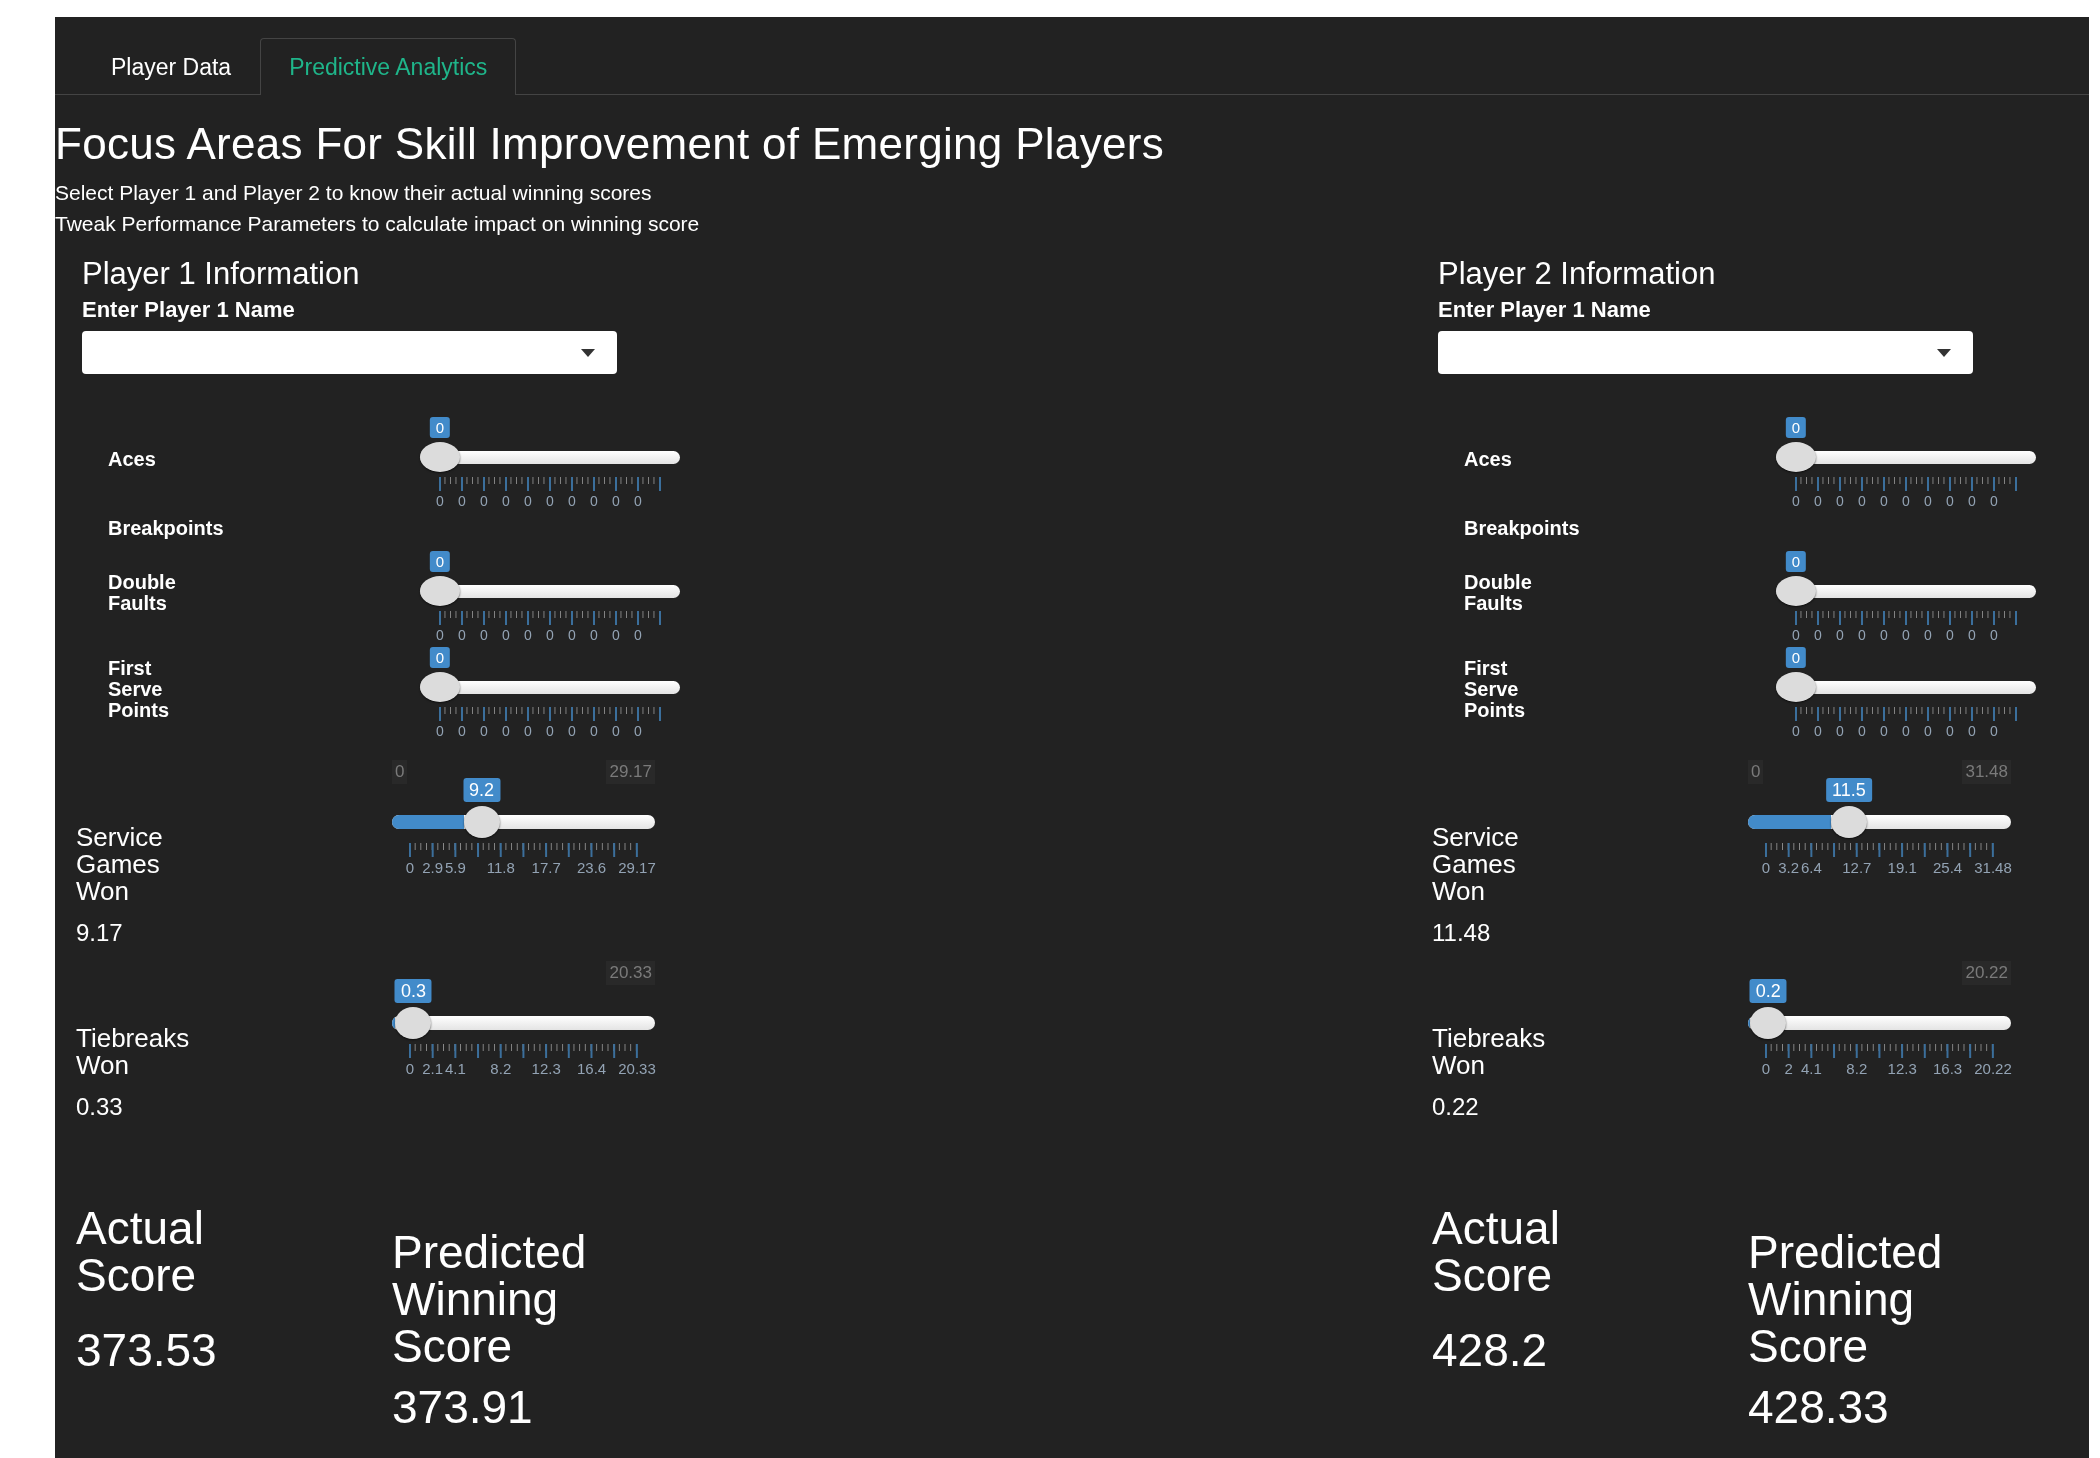 The width and height of the screenshot is (2100, 1458). What do you see at coordinates (1522, 528) in the screenshot?
I see `parameter-label: Breakpoints` at bounding box center [1522, 528].